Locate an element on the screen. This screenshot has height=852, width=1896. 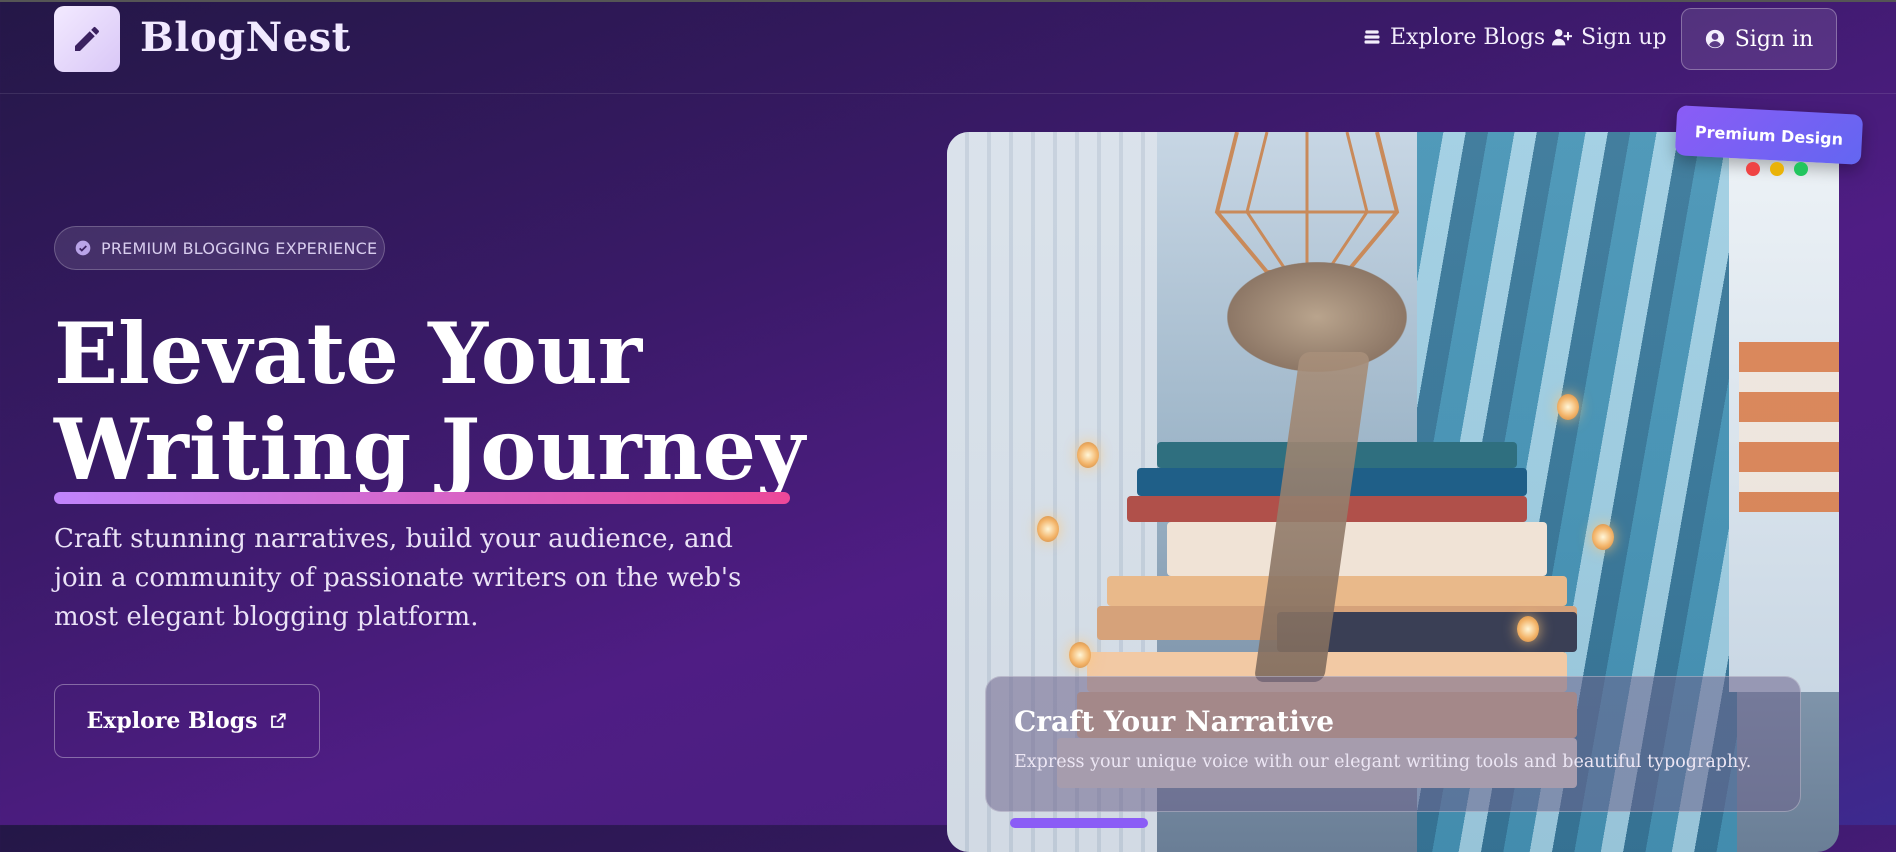
yellow-dot is located at coordinates (1777, 169).